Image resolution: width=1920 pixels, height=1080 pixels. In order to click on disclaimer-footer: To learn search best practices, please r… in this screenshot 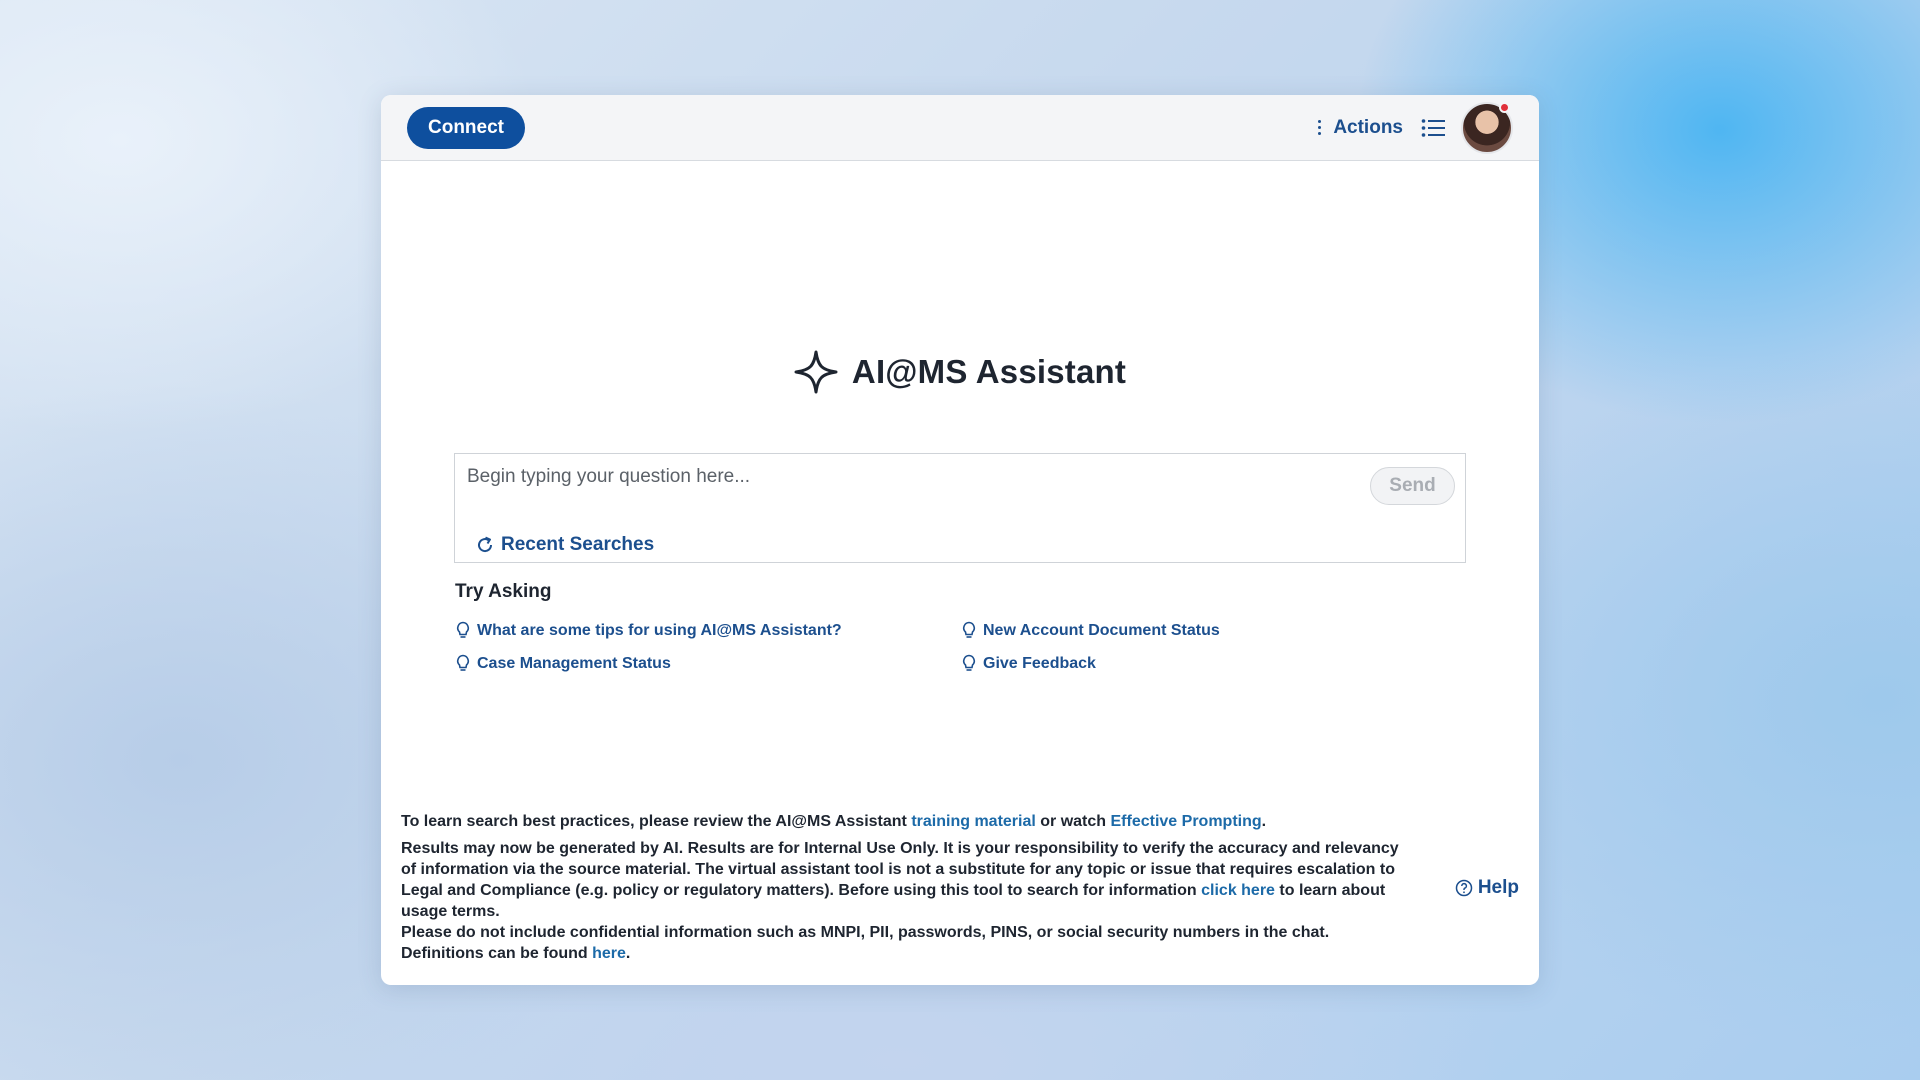, I will do `click(901, 887)`.